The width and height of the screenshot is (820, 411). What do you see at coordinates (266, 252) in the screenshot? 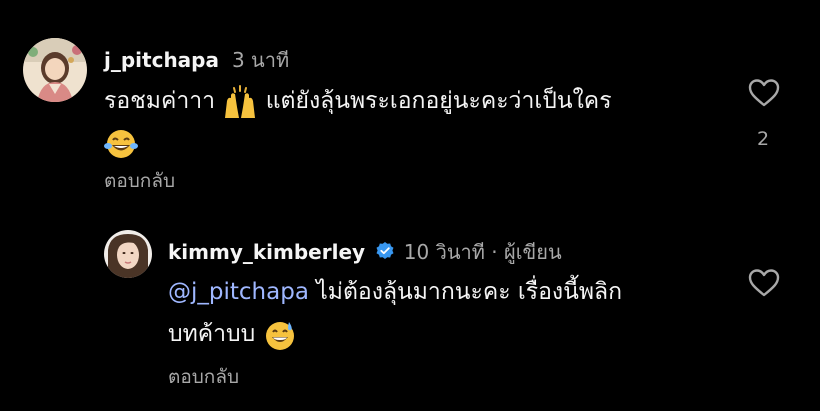
I see `reply-username: kimmy_kimberley` at bounding box center [266, 252].